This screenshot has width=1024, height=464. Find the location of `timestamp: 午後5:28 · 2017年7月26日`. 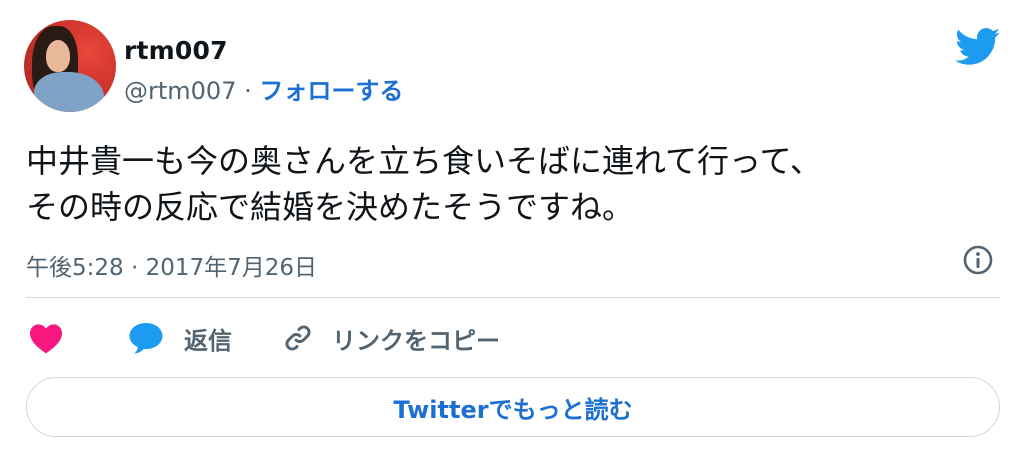

timestamp: 午後5:28 · 2017年7月26日 is located at coordinates (171, 265).